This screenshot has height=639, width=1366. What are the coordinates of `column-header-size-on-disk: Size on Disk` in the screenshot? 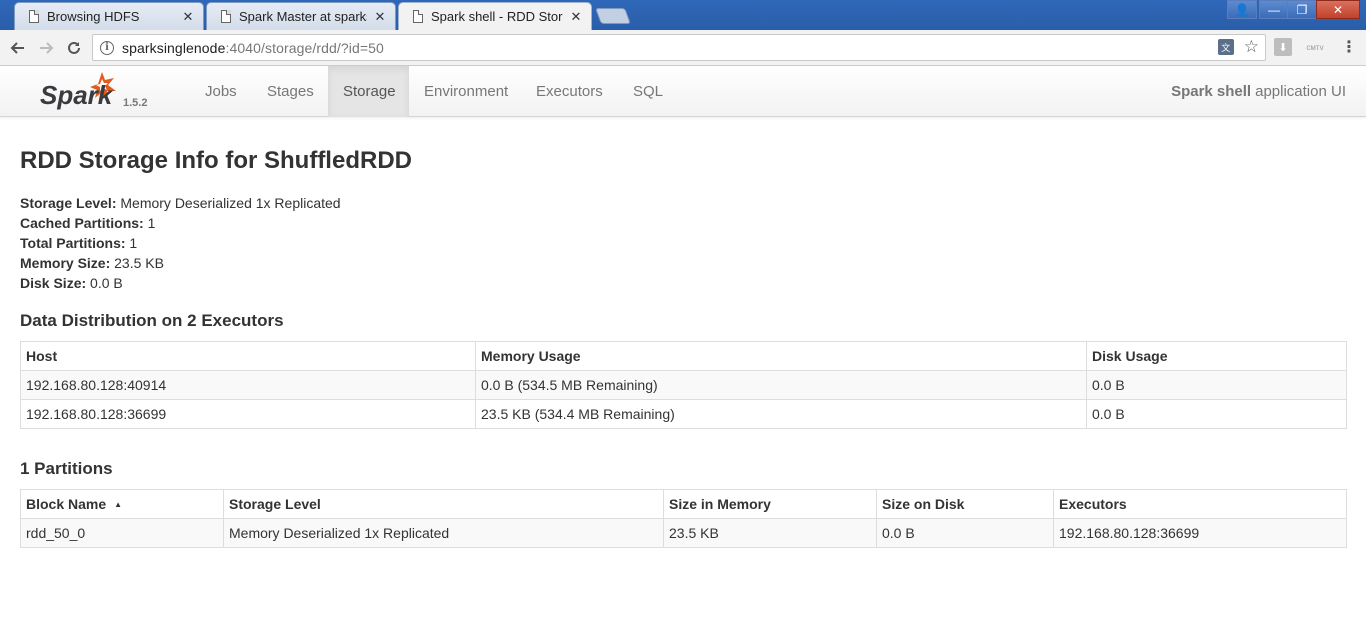 It's located at (965, 504).